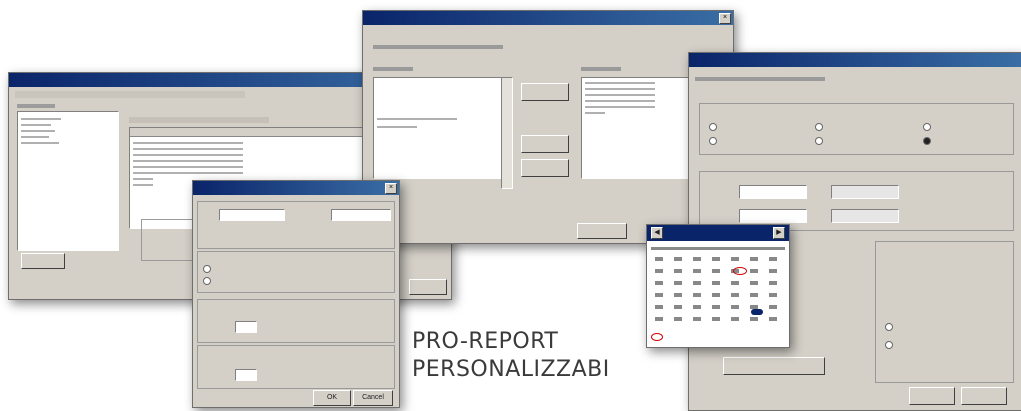 Image resolution: width=1021 pixels, height=411 pixels. Describe the element at coordinates (757, 312) in the screenshot. I see `calendar-selected-day` at that location.